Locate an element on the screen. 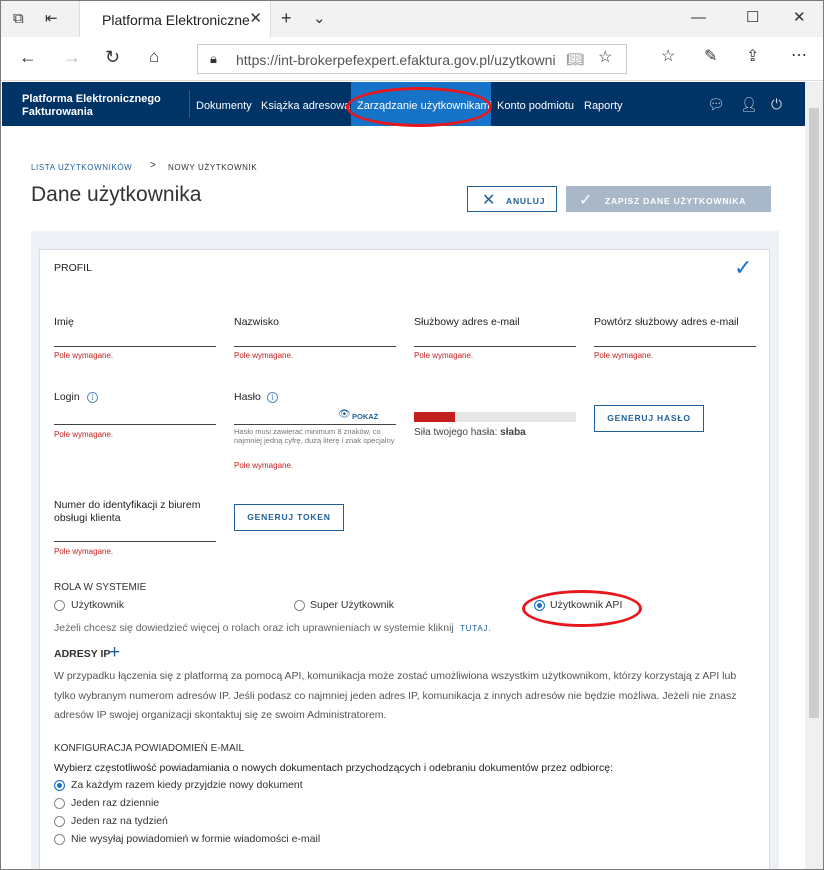 The image size is (824, 870). eye-icon: 👁︎ is located at coordinates (344, 414).